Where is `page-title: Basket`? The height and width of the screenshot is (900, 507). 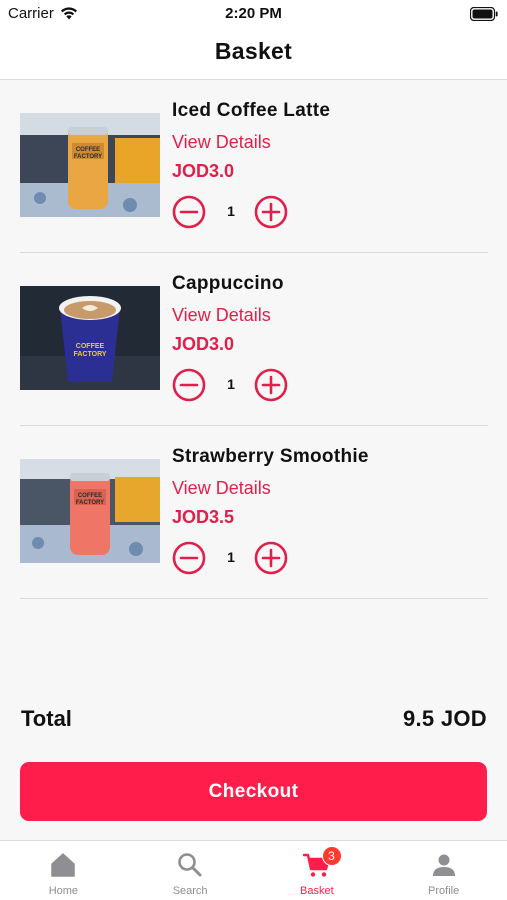
page-title: Basket is located at coordinates (253, 51).